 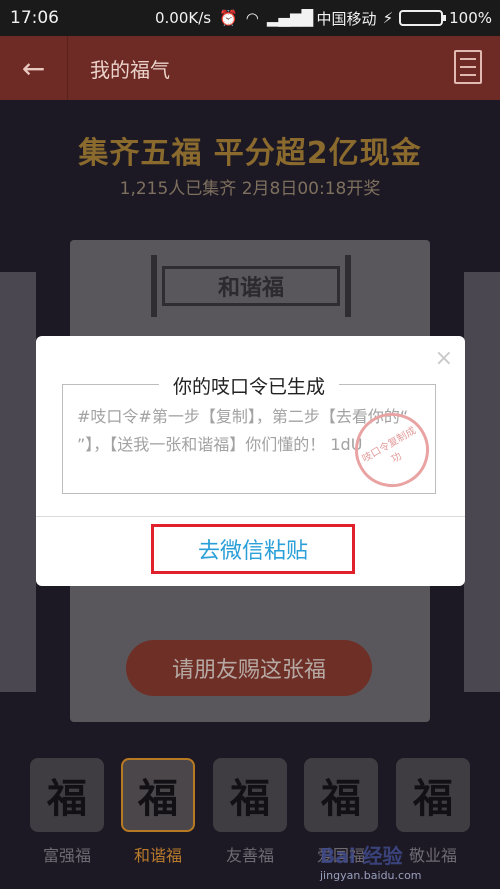 What do you see at coordinates (250, 189) in the screenshot?
I see `campaign-subline: 1,215人已集齐 2月8日00:18开奖` at bounding box center [250, 189].